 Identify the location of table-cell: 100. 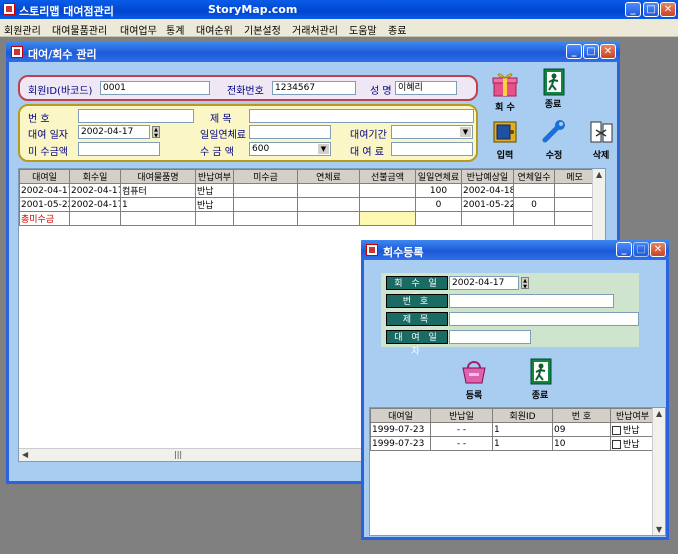
(438, 190).